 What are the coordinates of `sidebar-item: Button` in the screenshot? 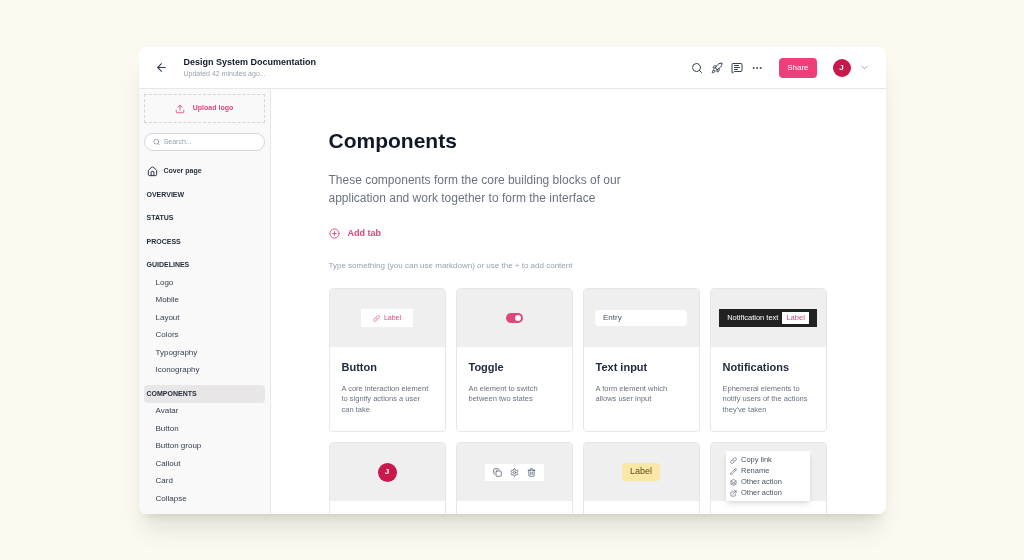 It's located at (204, 429).